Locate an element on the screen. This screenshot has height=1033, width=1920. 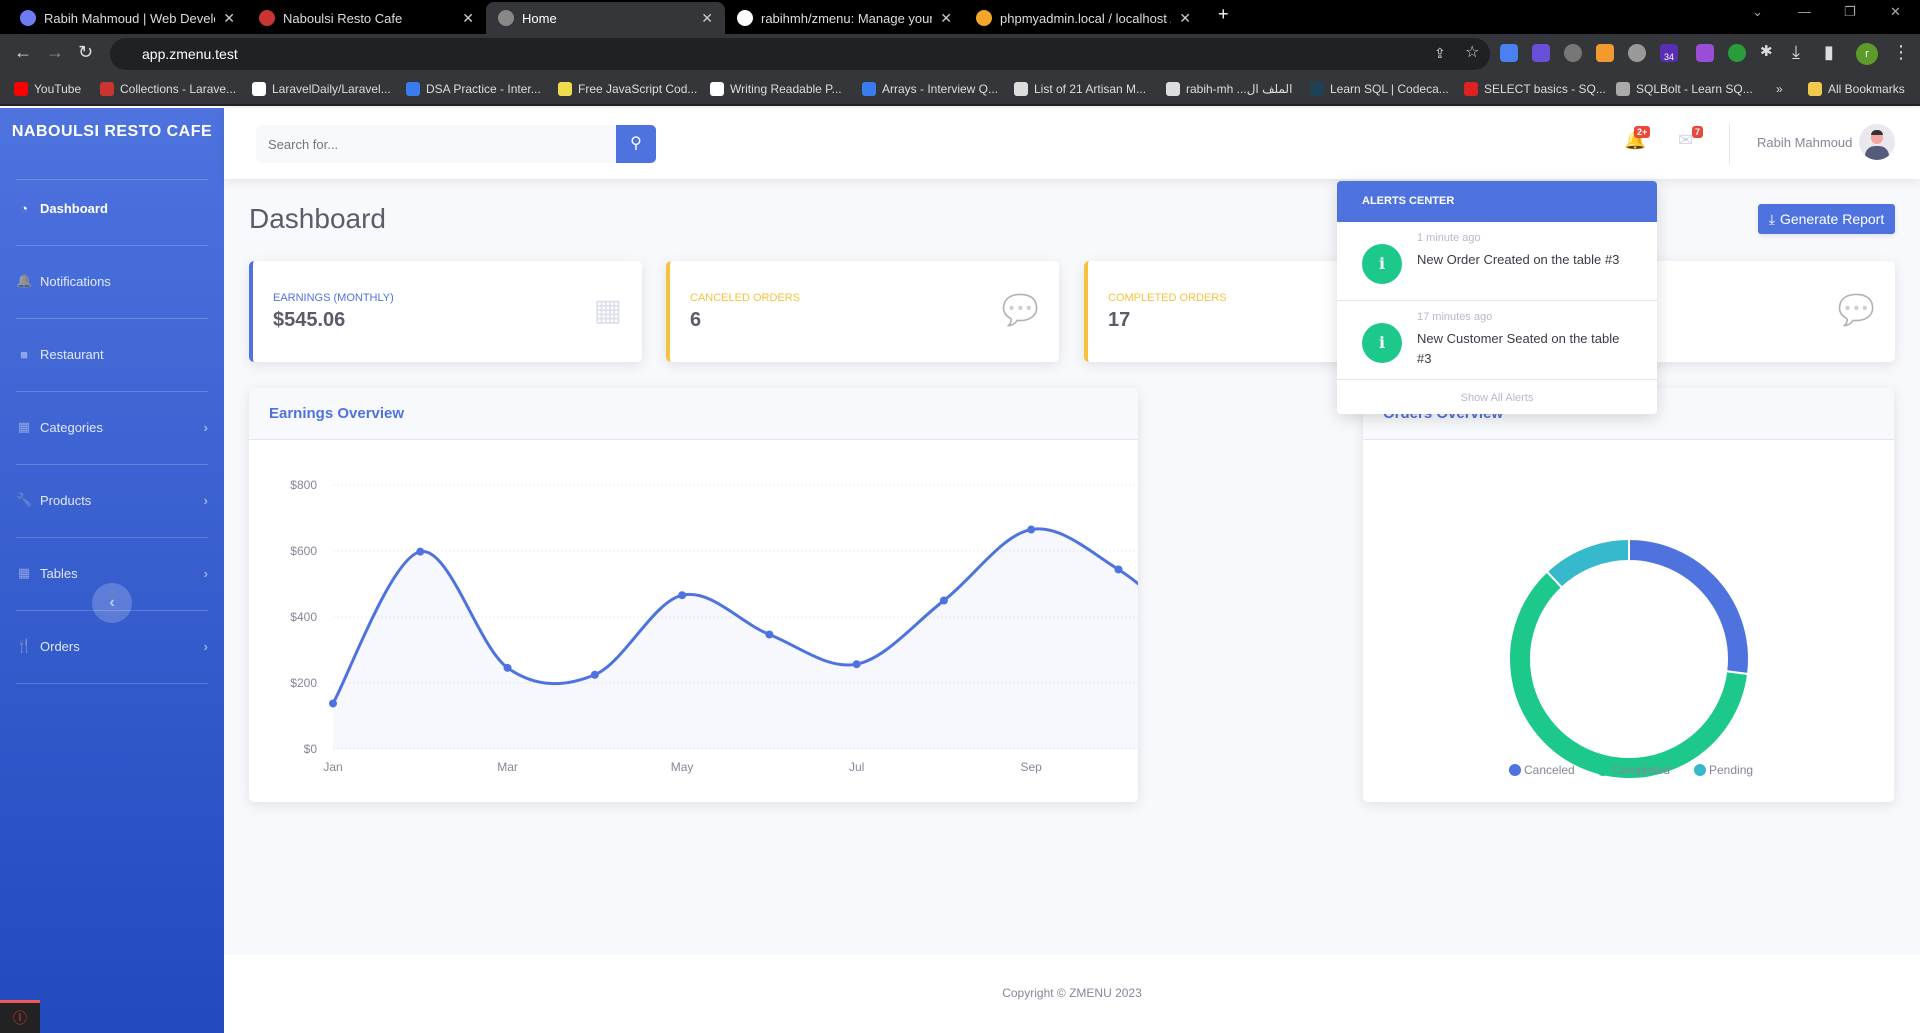
page-title: Dashboard is located at coordinates (317, 218).